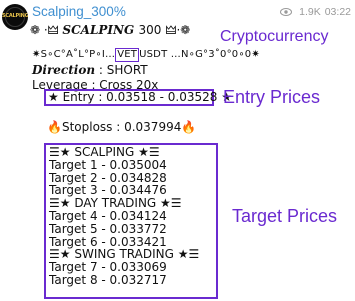 This screenshot has width=355, height=301. I want to click on eye-icon, so click(286, 13).